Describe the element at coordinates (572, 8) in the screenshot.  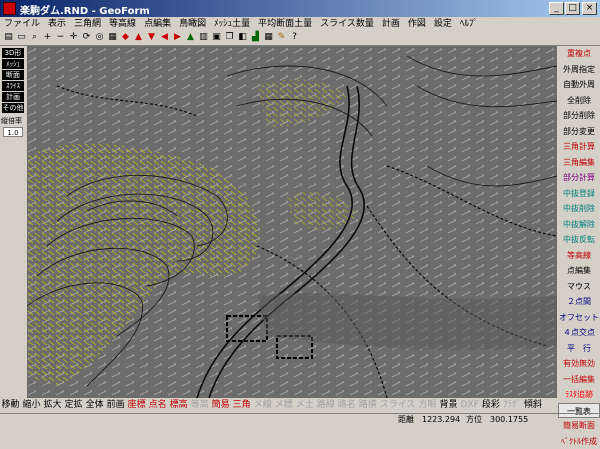
I see `maximize-button: □` at that location.